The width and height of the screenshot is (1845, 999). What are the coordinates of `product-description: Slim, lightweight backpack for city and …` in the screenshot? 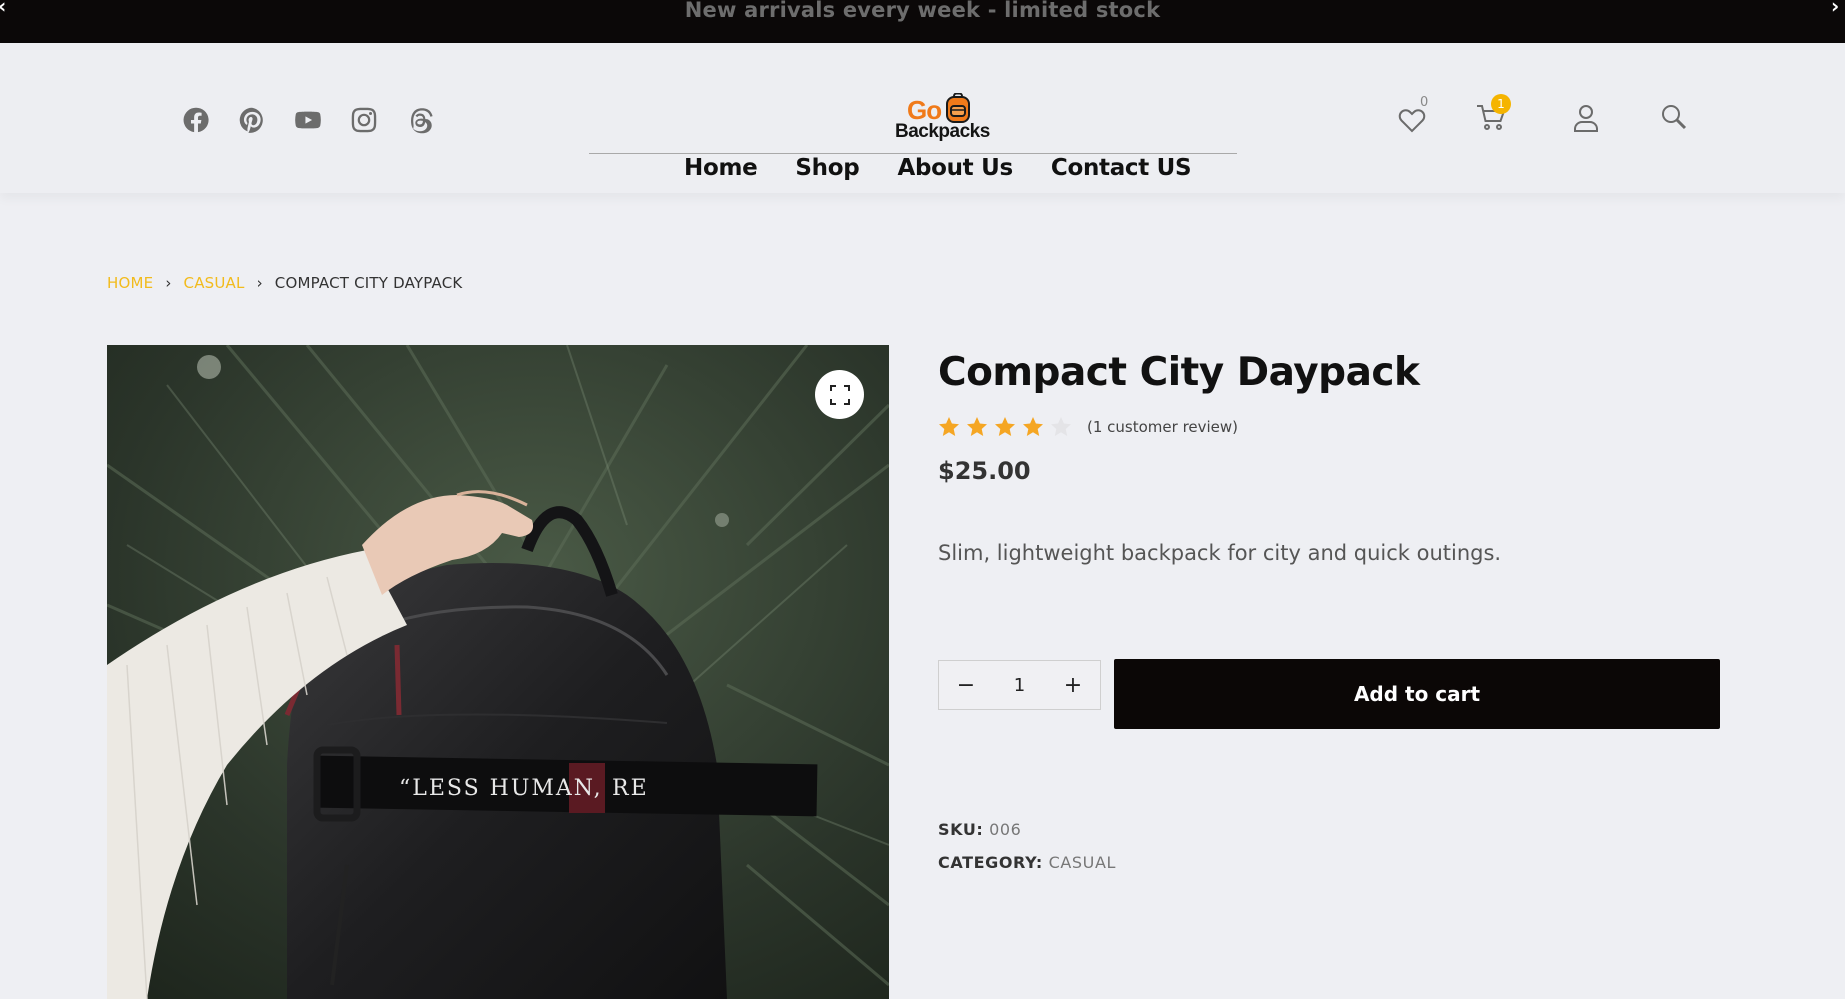 It's located at (1220, 553).